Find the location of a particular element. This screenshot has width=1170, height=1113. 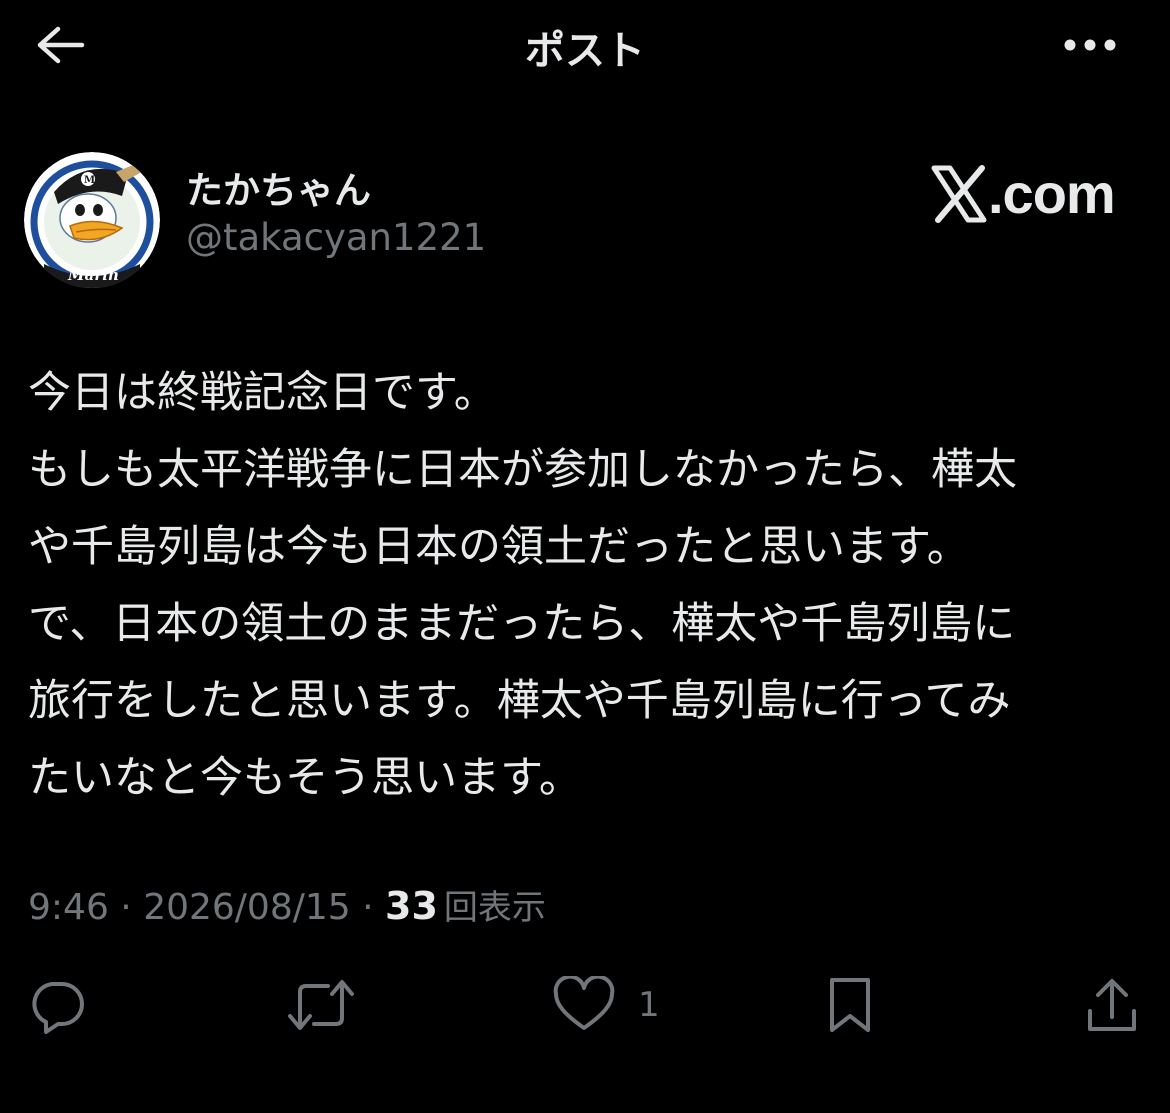

post-meta: 9:46 · 2026/08/15 · 33 回表示 is located at coordinates (287, 904).